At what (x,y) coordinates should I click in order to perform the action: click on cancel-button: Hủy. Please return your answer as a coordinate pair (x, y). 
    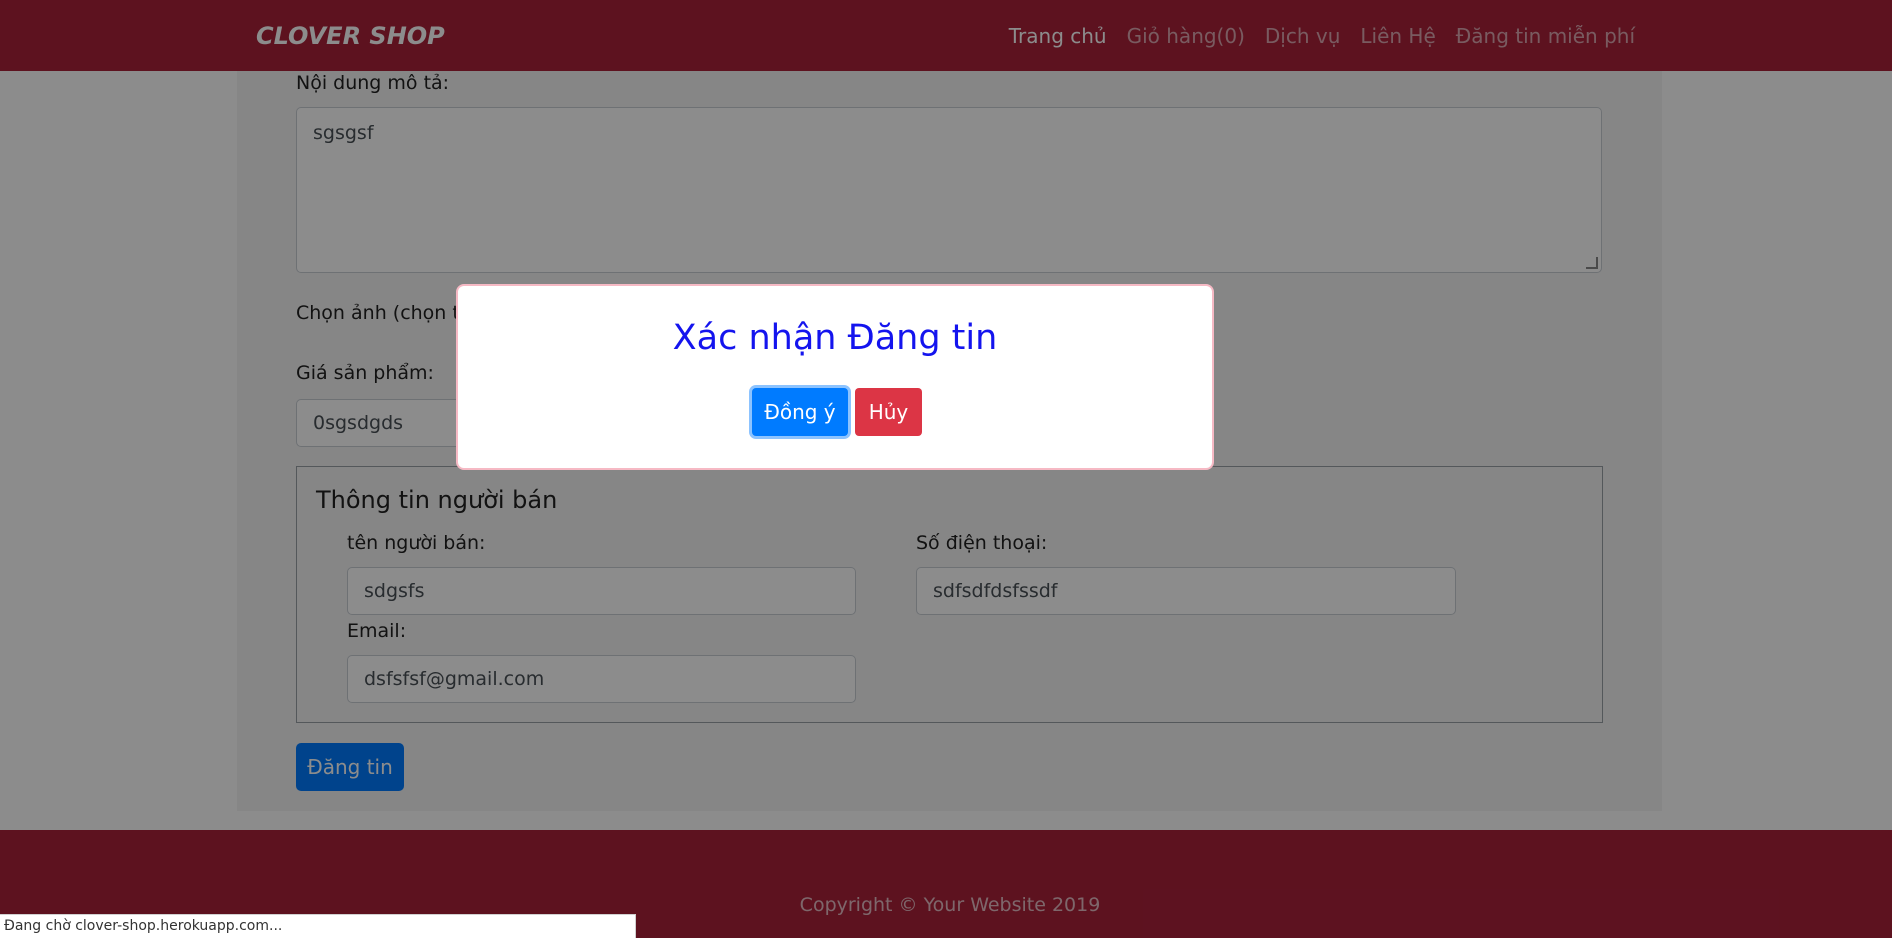
    Looking at the image, I should click on (888, 412).